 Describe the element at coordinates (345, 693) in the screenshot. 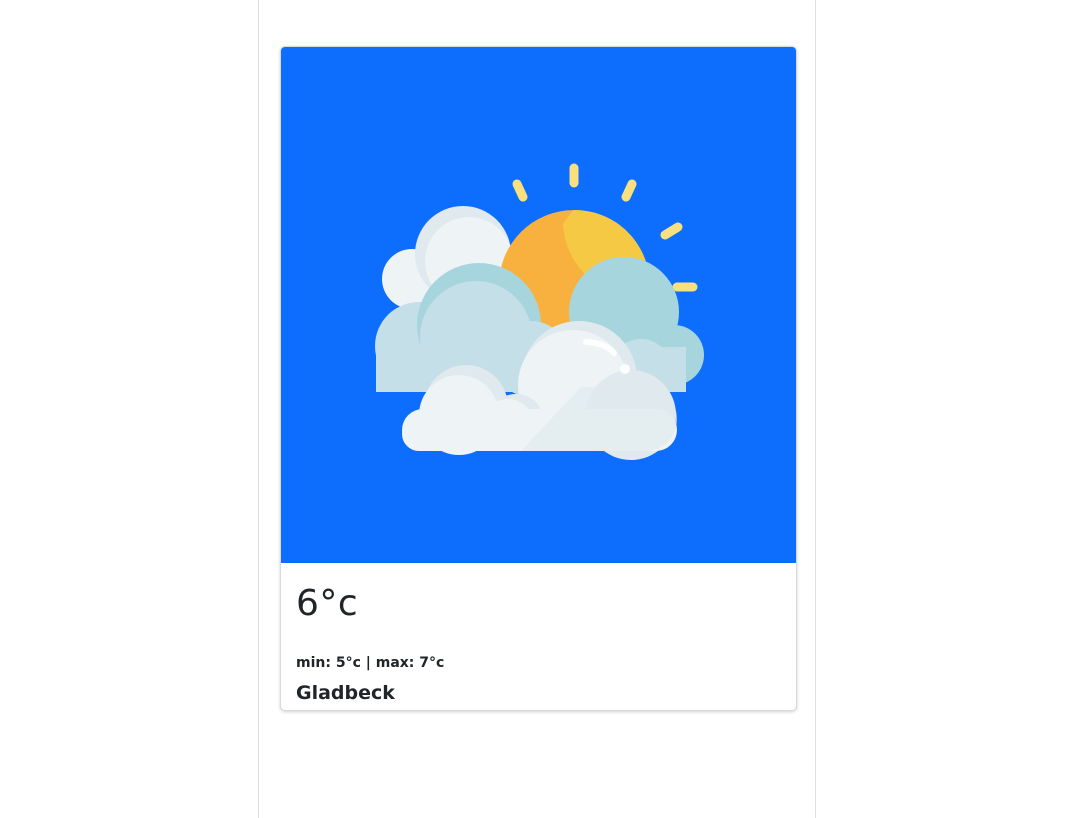

I see `city-name: Gladbeck` at that location.